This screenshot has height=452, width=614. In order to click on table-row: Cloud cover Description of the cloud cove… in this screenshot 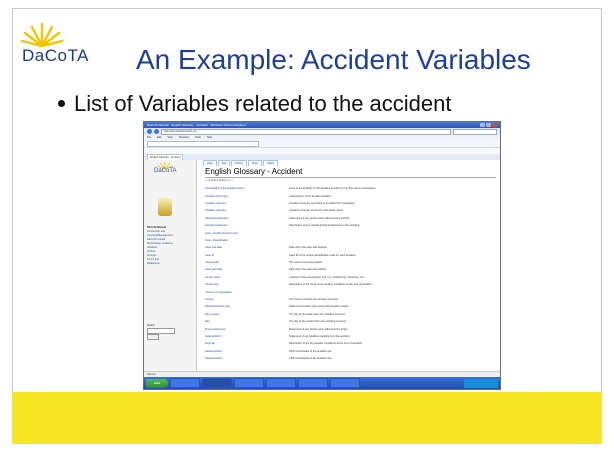, I will do `click(350, 284)`.